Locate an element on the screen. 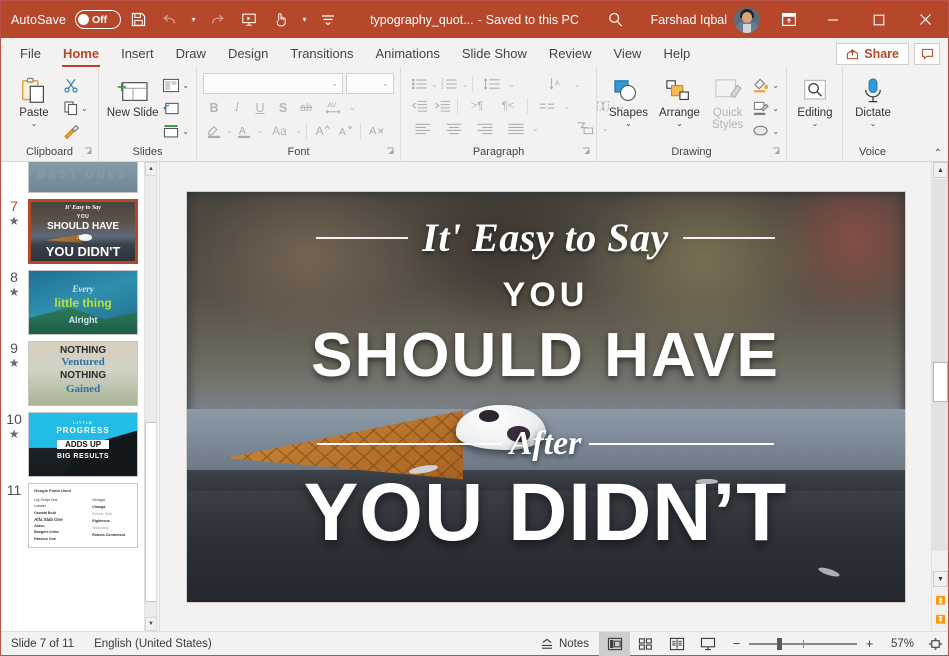 This screenshot has width=949, height=656. dictate-button: Dictate ⌄ is located at coordinates (873, 100).